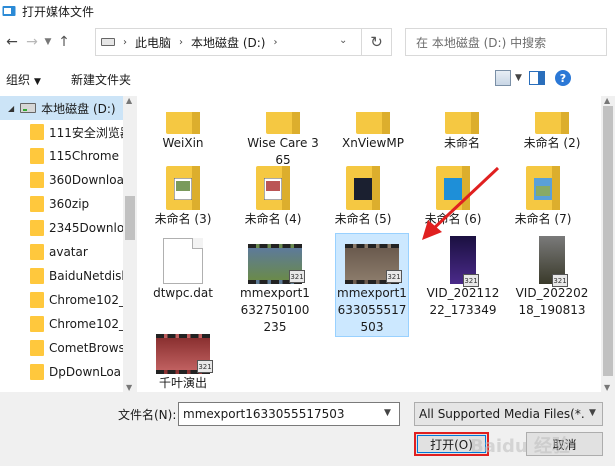 The image size is (615, 466). I want to click on file-grid-scrollbar: ▲ ▼, so click(608, 244).